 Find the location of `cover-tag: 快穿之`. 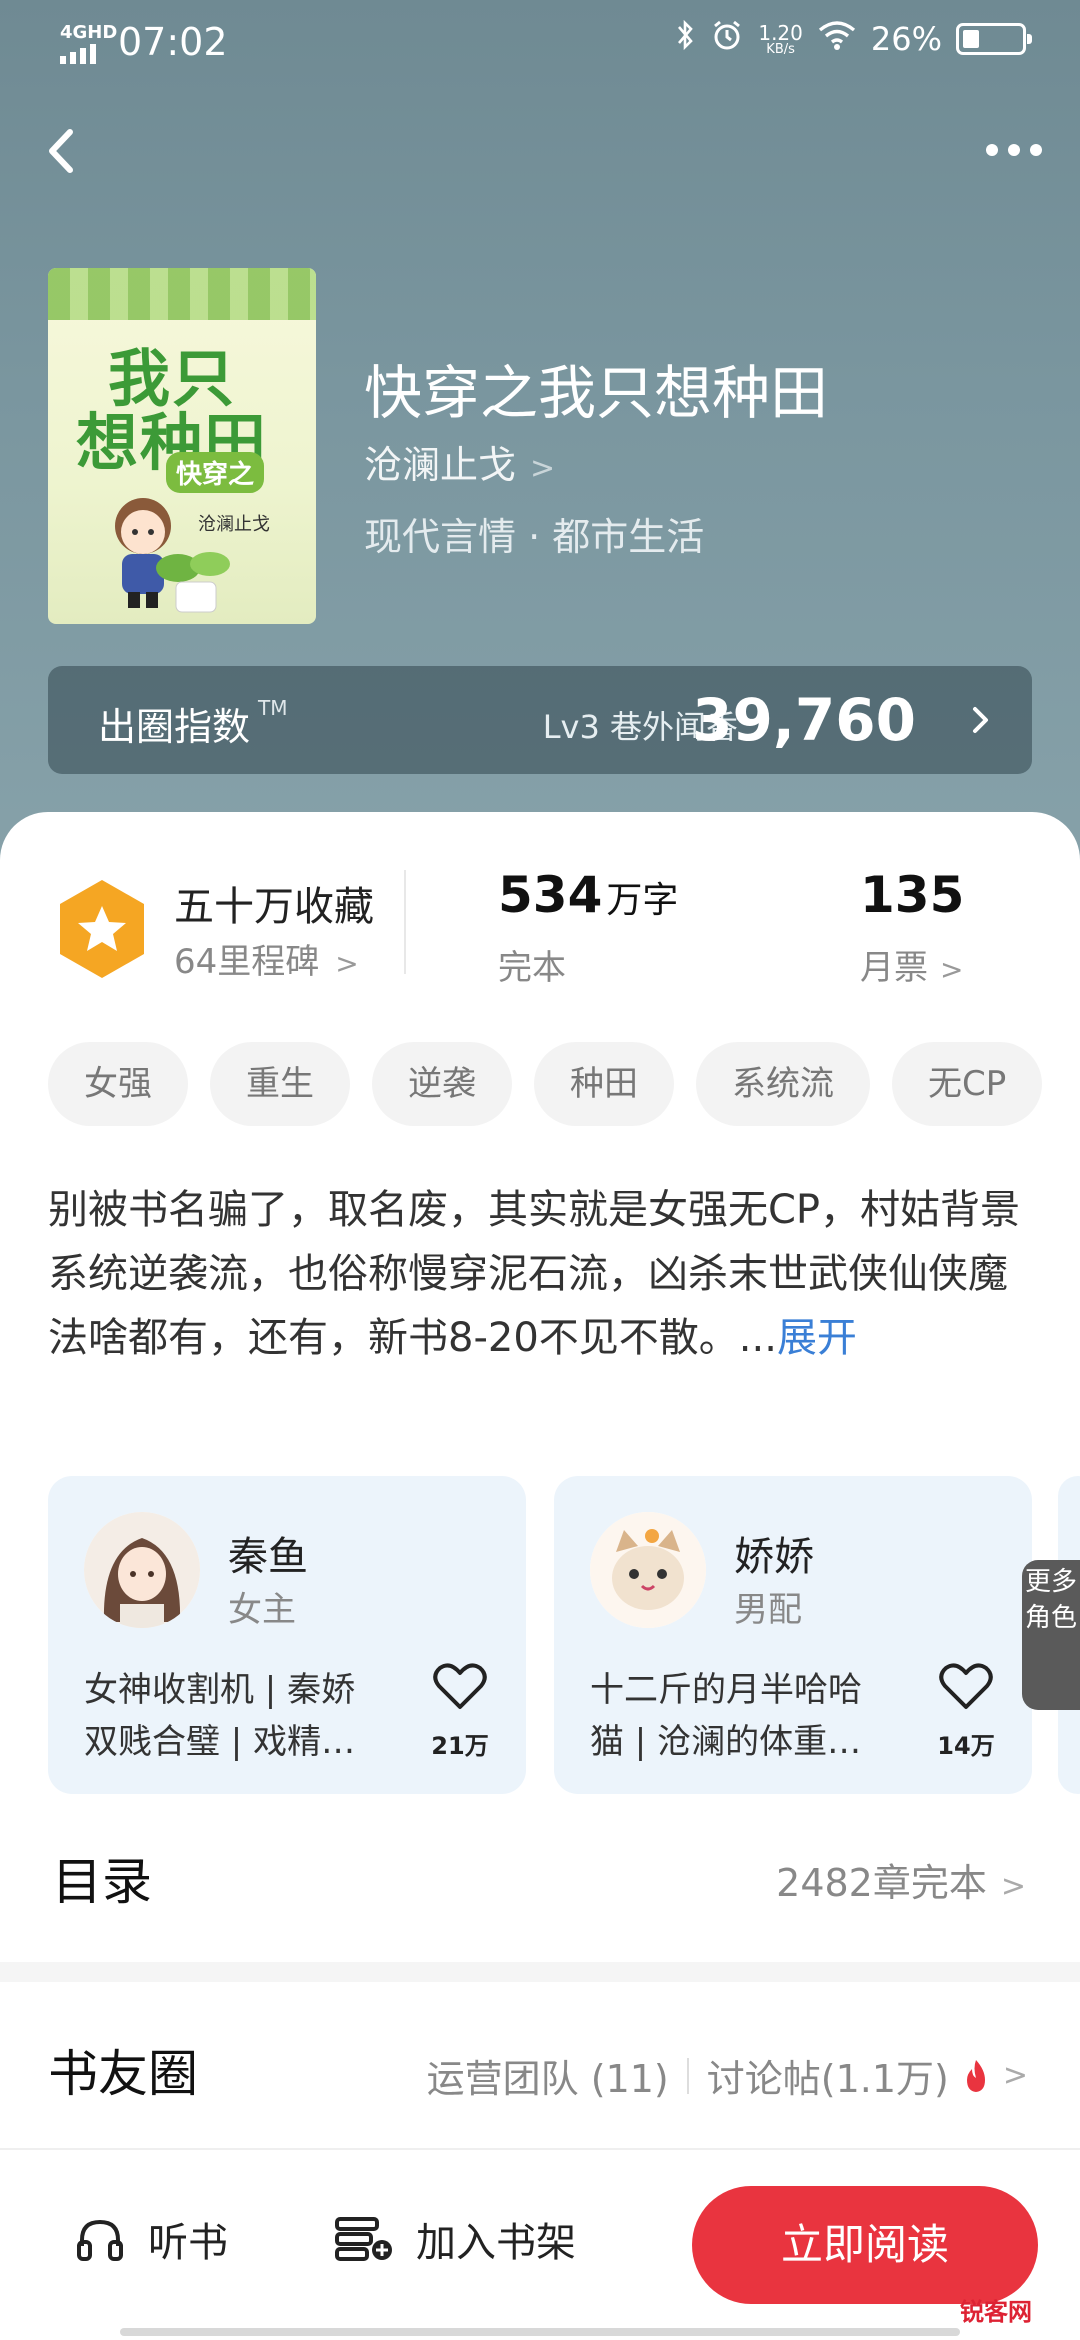

cover-tag: 快穿之 is located at coordinates (215, 472).